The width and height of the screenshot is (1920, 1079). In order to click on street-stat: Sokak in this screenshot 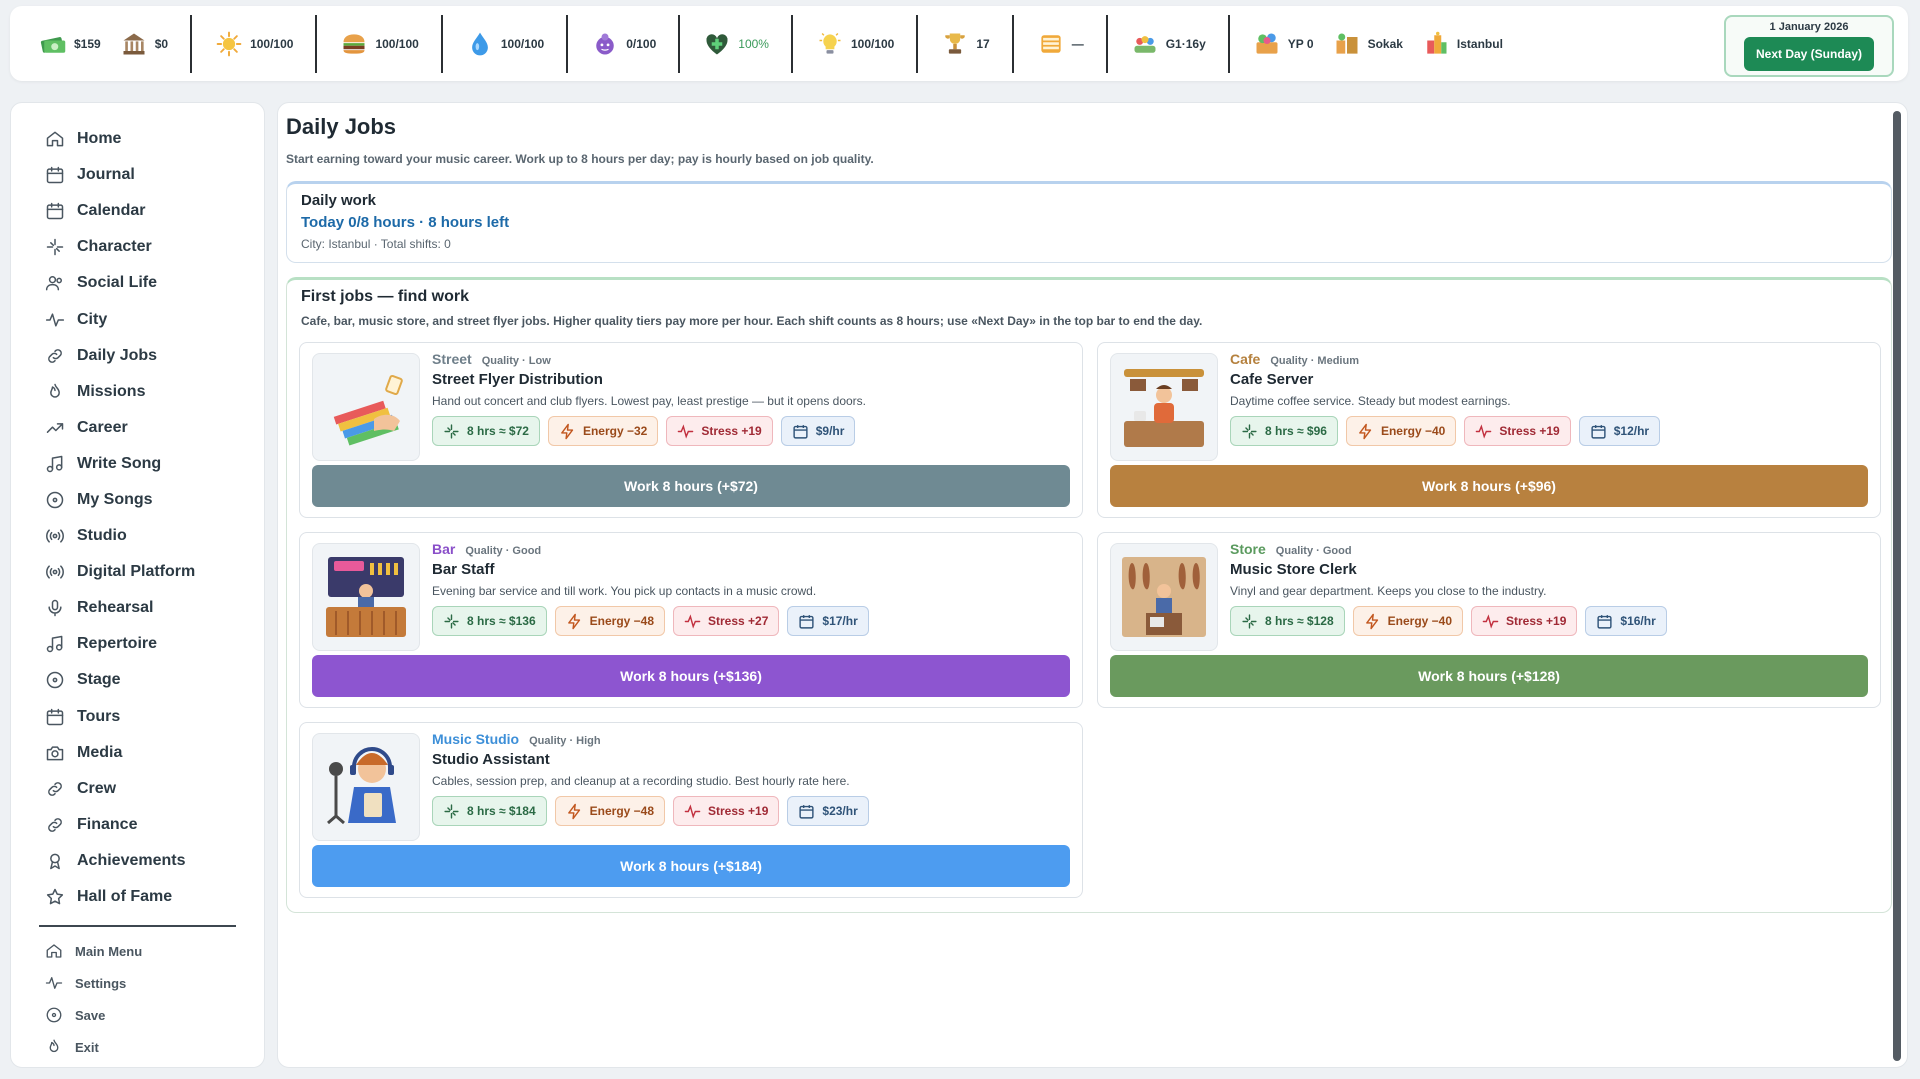, I will do `click(1367, 44)`.